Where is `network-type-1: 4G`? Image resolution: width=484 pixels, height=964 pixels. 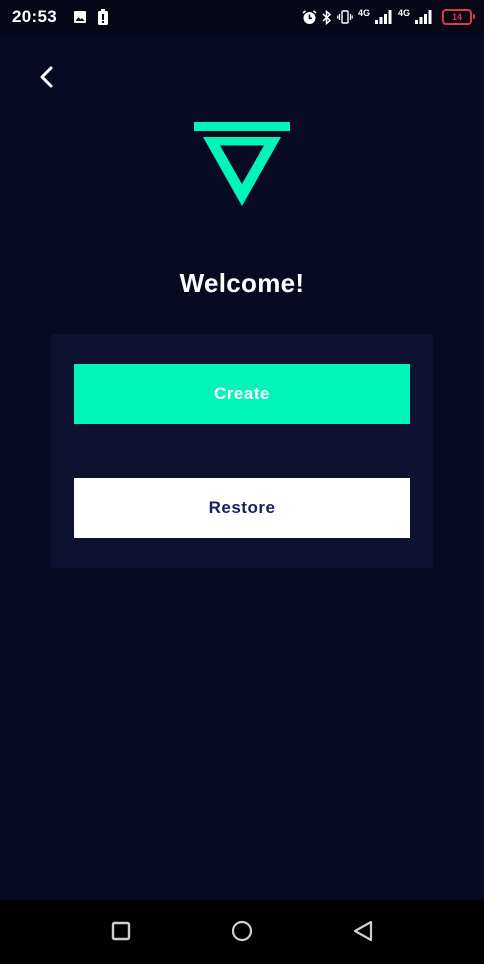
network-type-1: 4G is located at coordinates (363, 13).